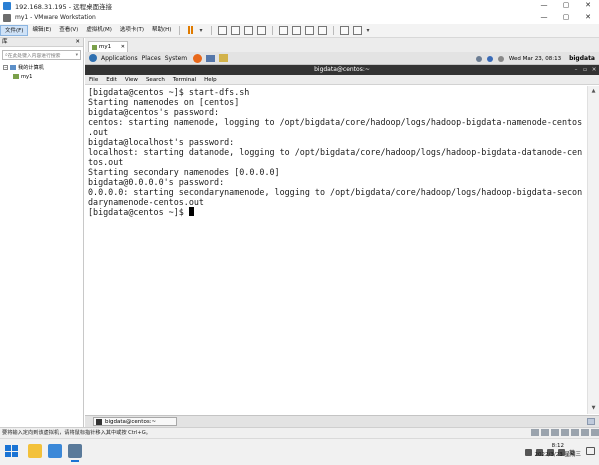 This screenshot has width=599, height=465. I want to click on chevron-up-icon, so click(528, 452).